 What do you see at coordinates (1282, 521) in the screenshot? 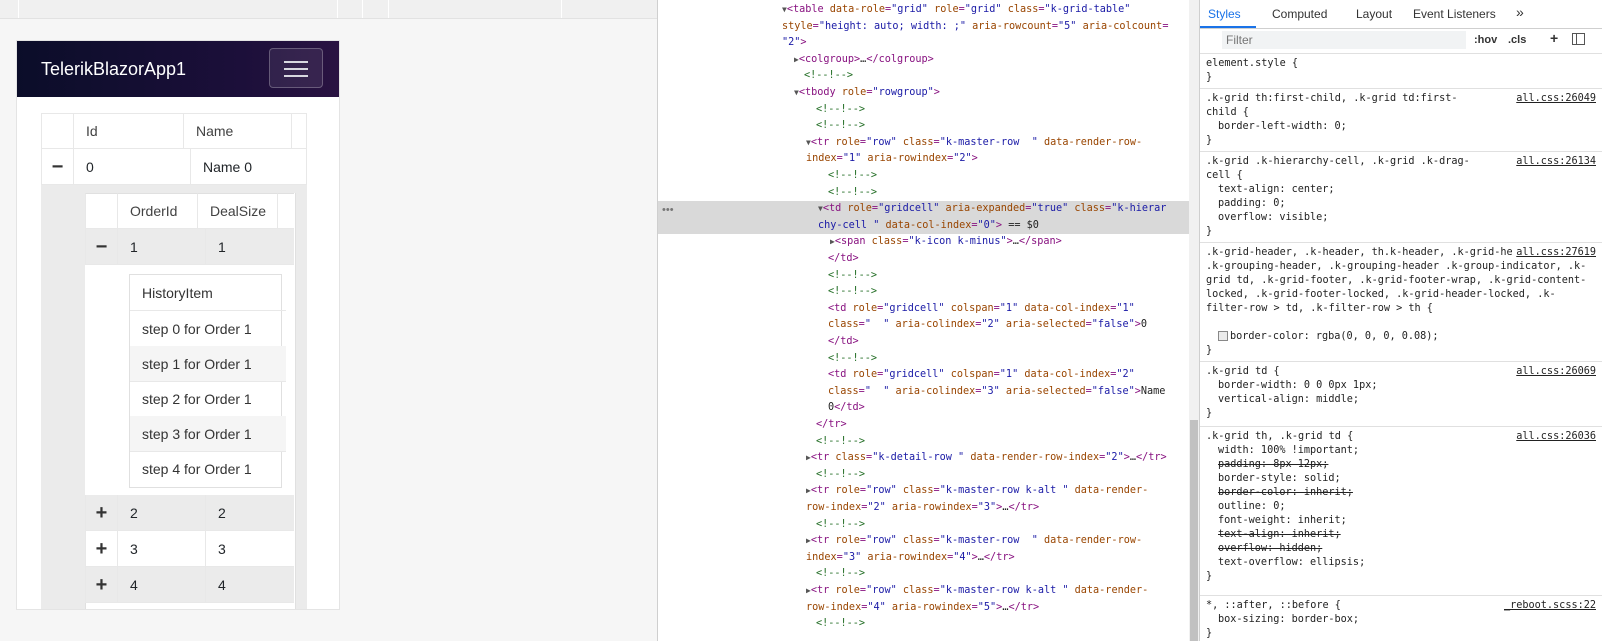
I see `css-declaration: font-weight: inherit;` at bounding box center [1282, 521].